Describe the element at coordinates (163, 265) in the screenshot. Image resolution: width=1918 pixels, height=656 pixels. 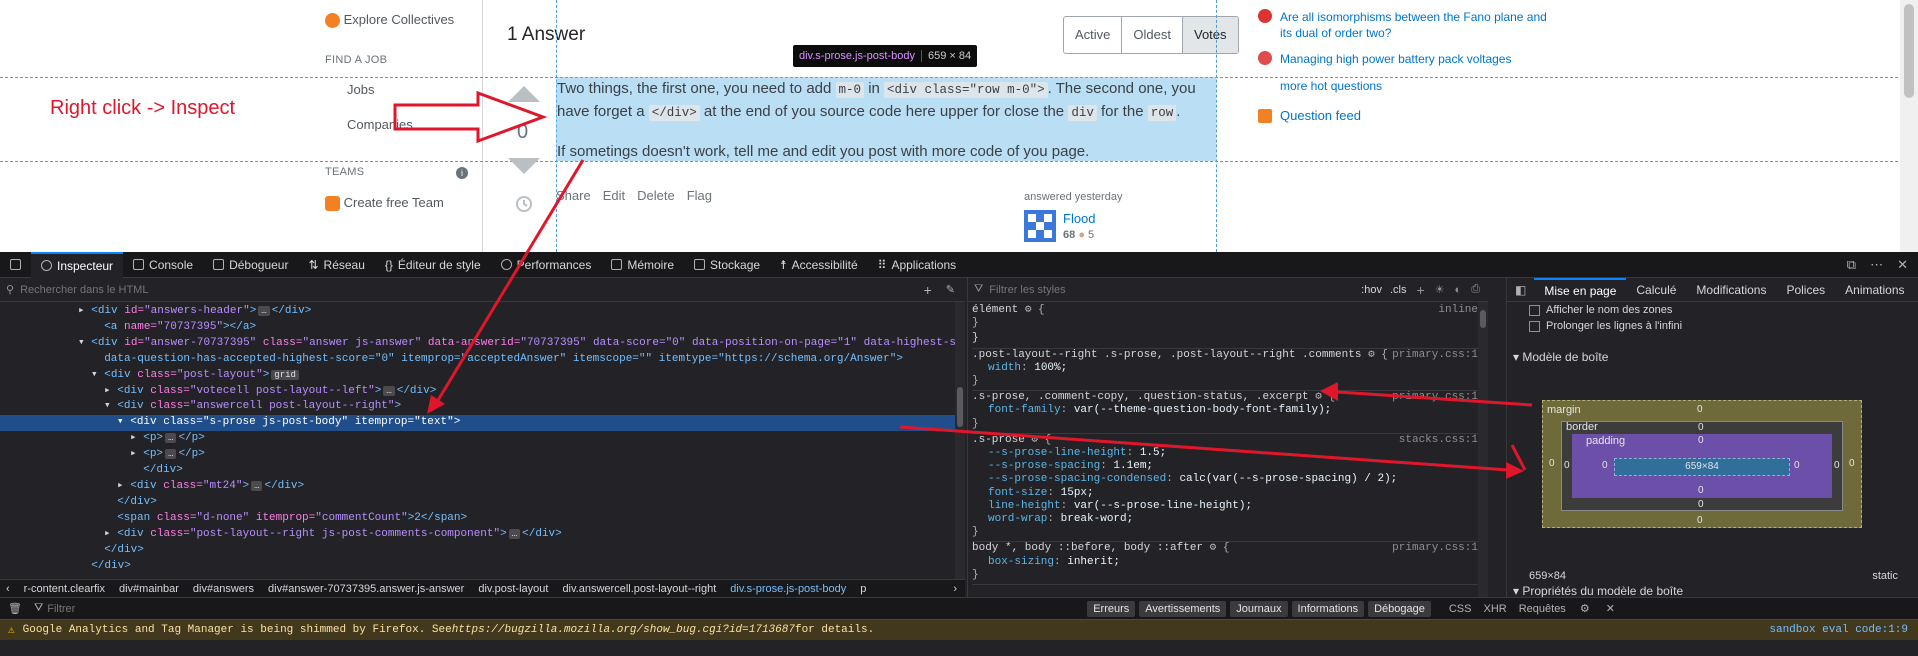
I see `tab-console: Console` at that location.